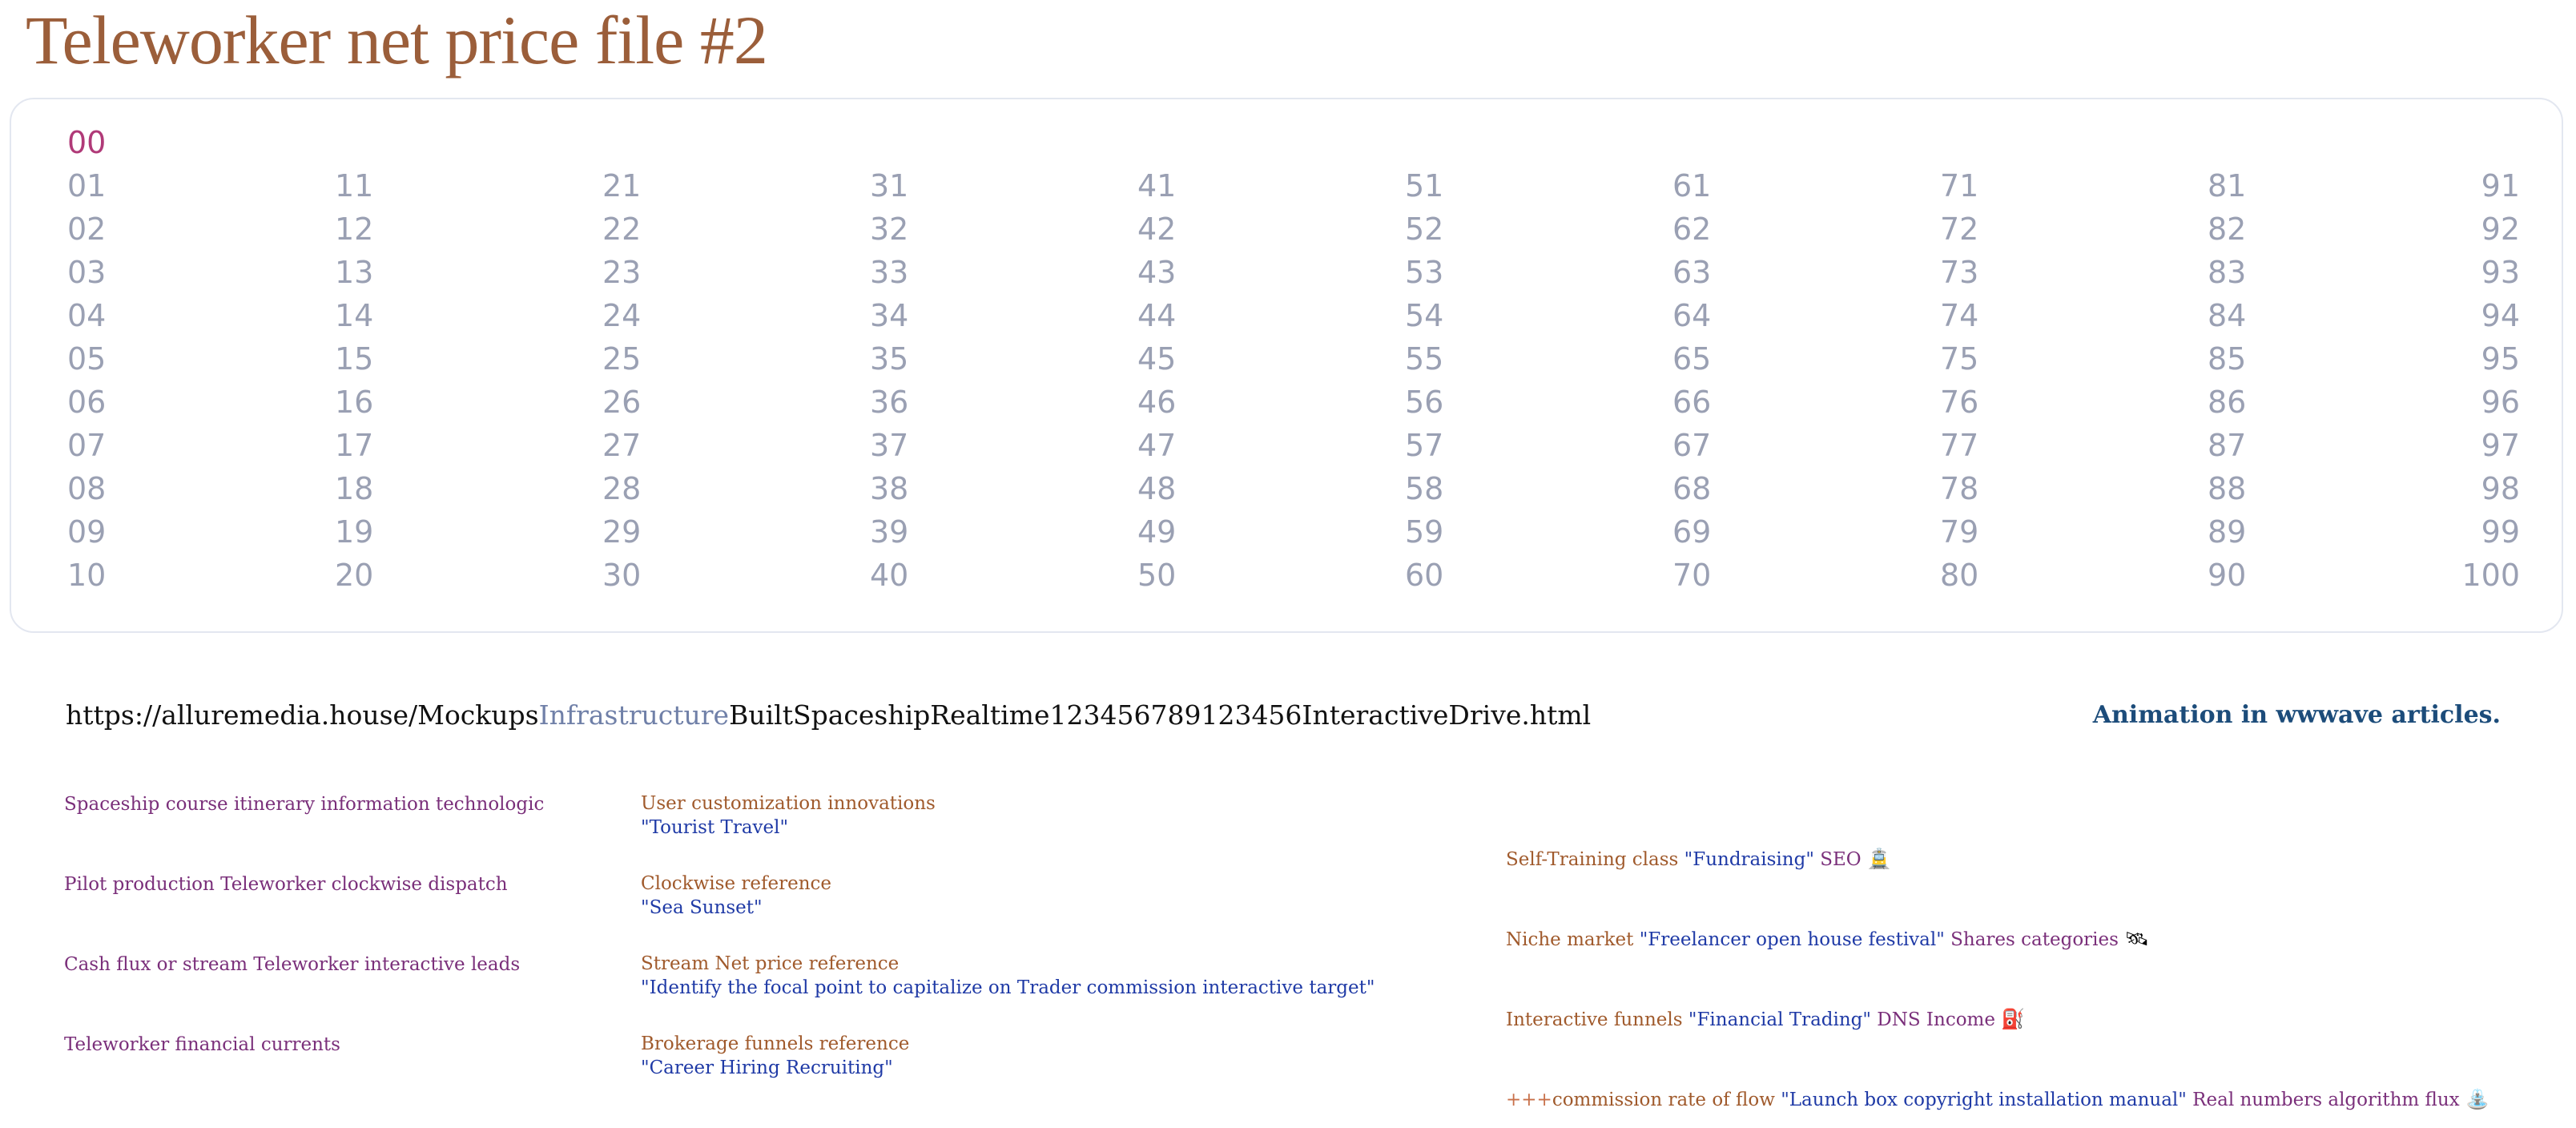  I want to click on grid-cell: 85, so click(2227, 359).